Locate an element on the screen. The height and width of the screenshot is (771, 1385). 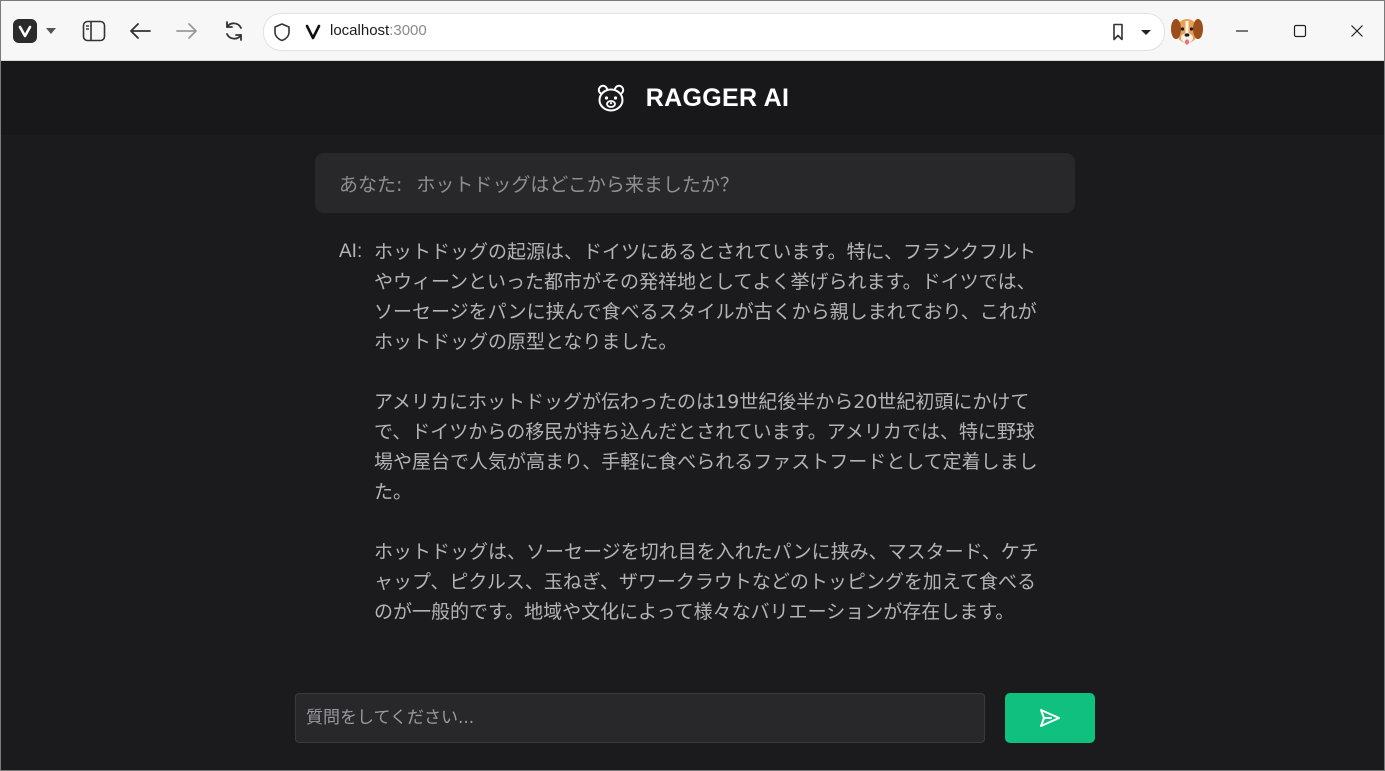
sidebar-panel-icon is located at coordinates (94, 31).